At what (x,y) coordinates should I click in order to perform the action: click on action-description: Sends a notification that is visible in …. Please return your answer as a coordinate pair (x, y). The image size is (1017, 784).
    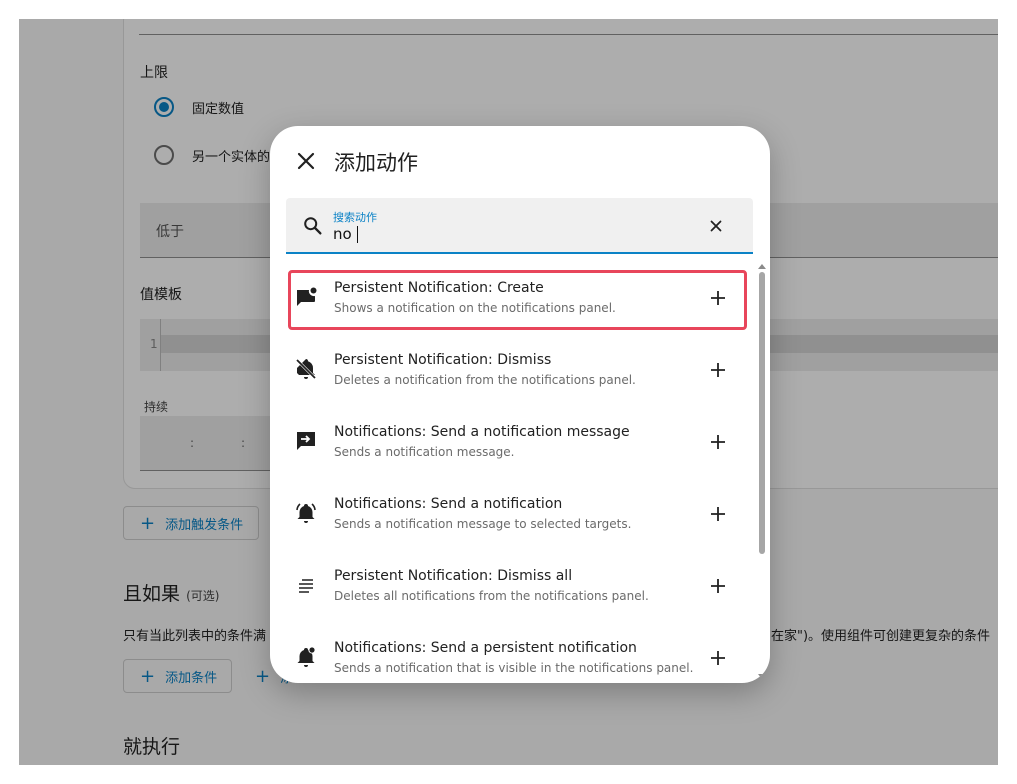
    Looking at the image, I should click on (514, 668).